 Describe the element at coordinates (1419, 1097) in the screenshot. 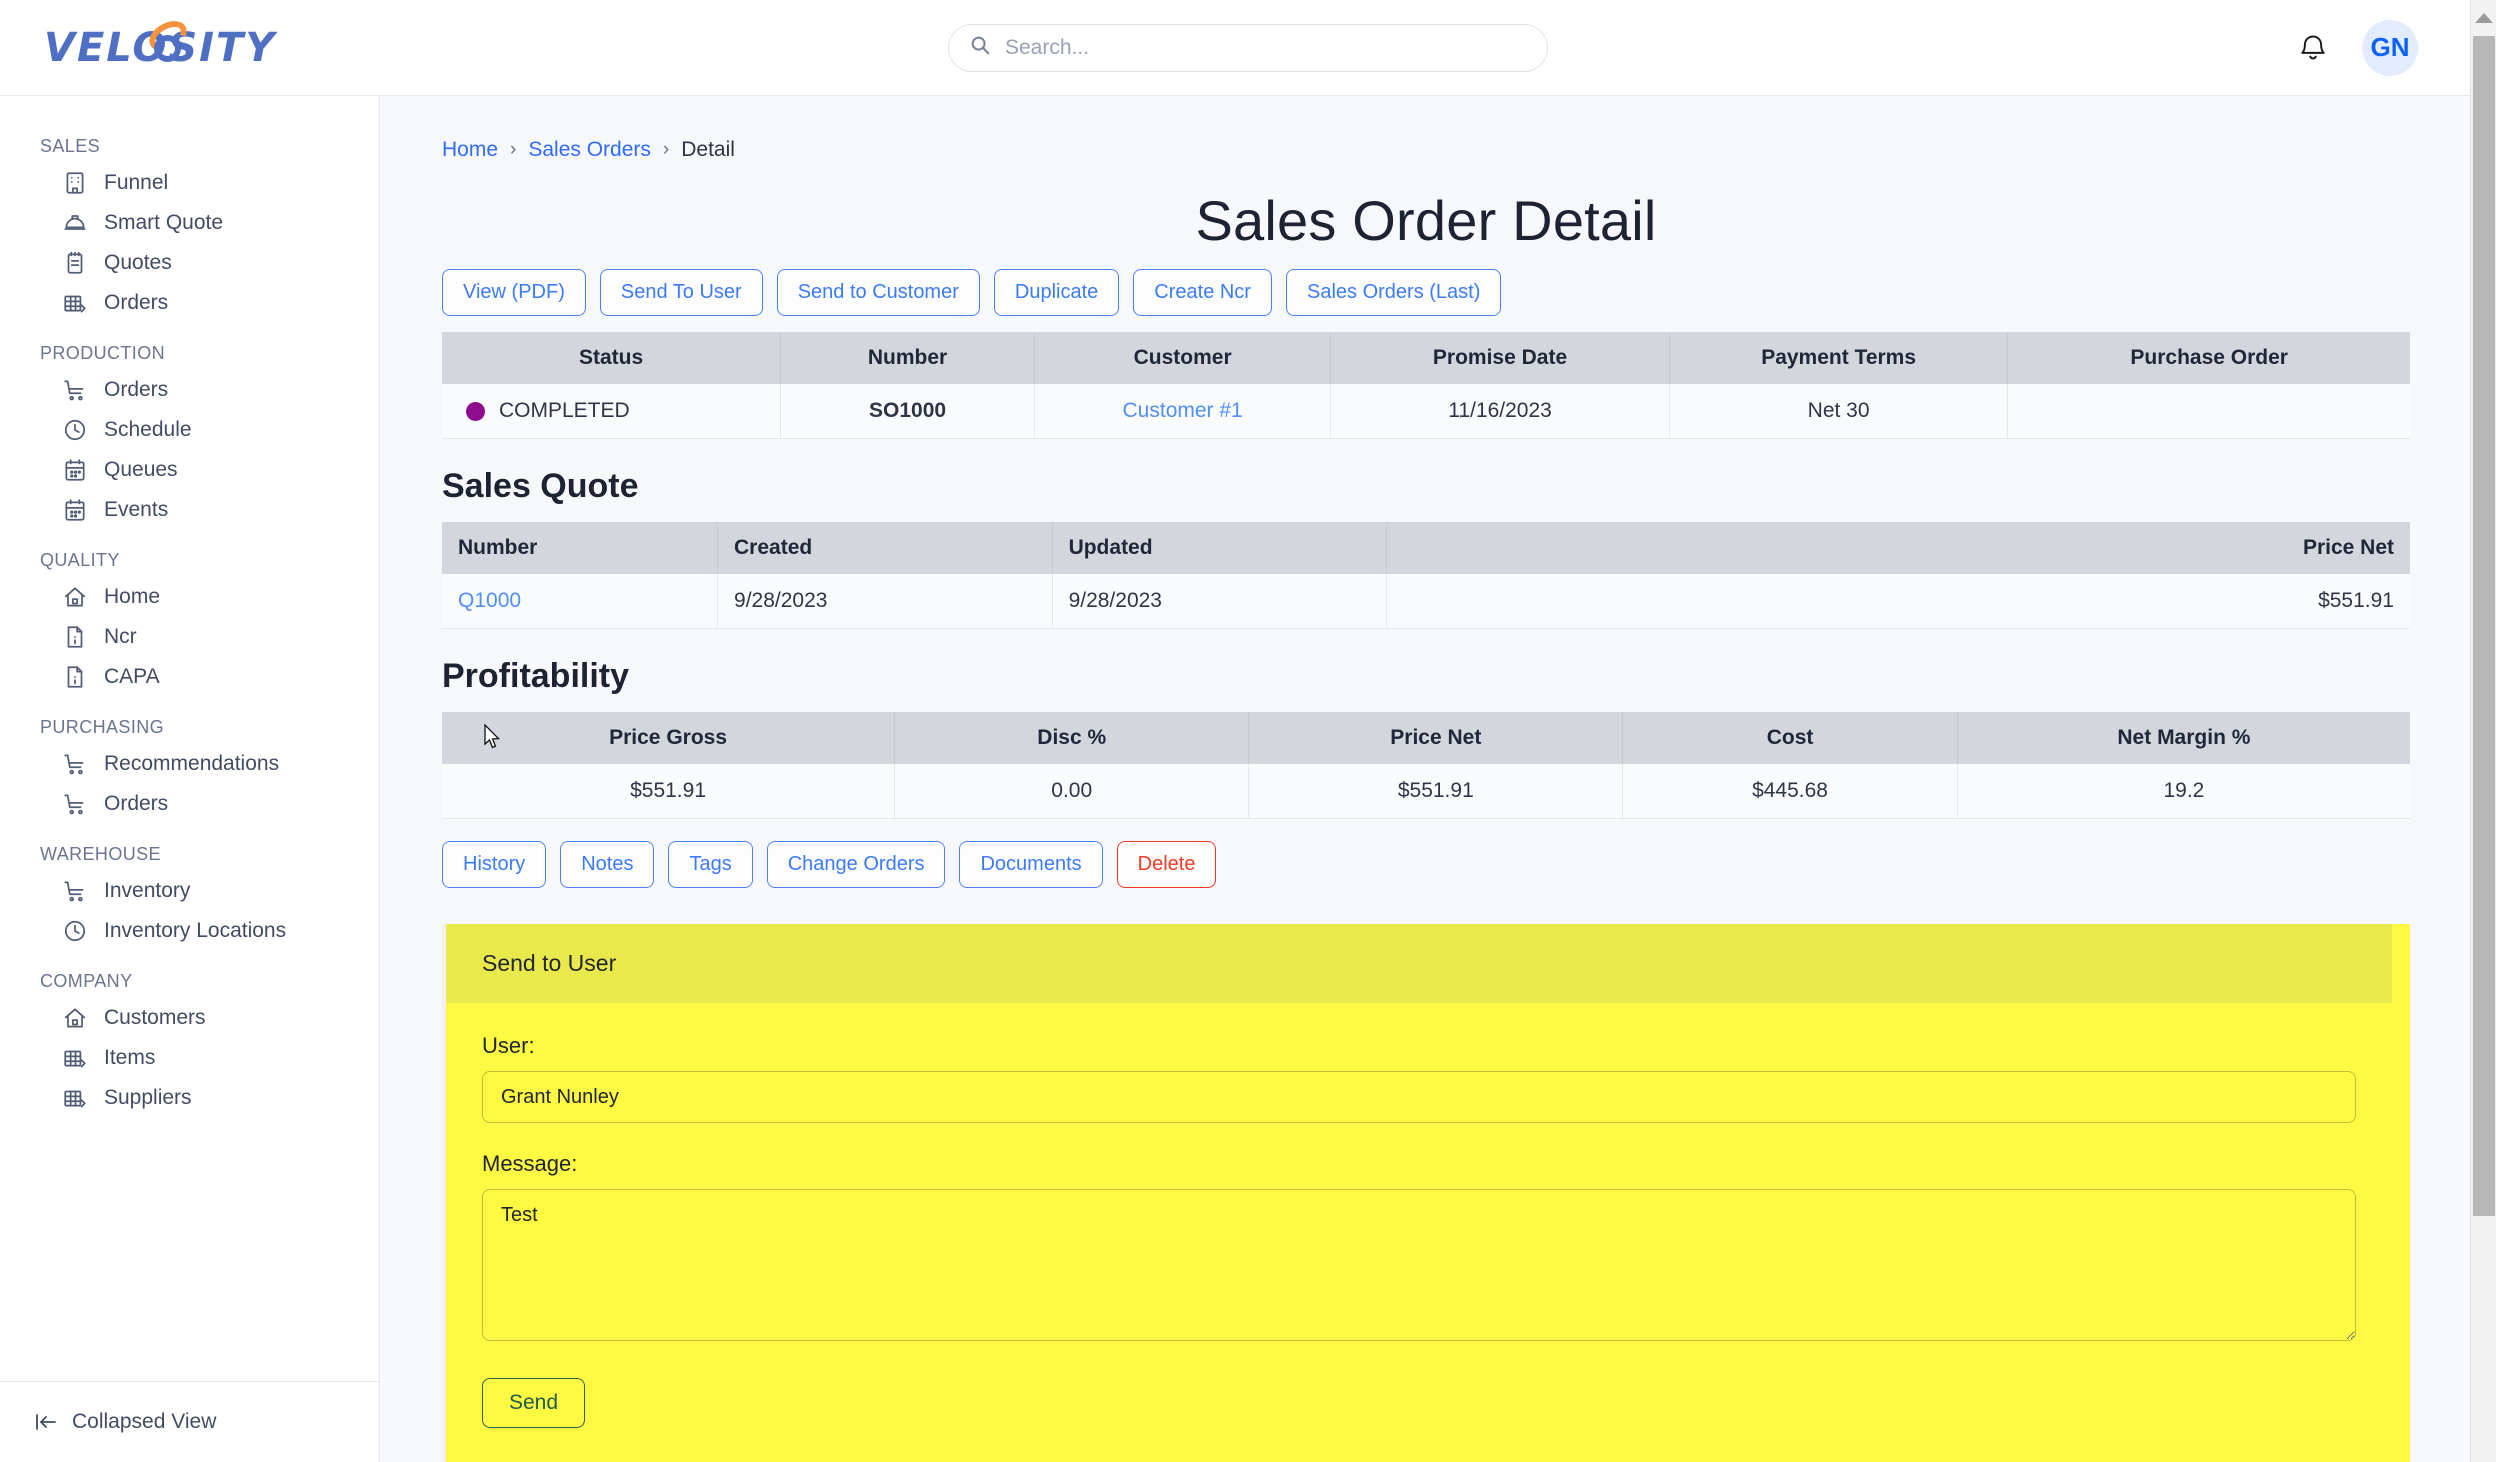

I see `user-field` at that location.